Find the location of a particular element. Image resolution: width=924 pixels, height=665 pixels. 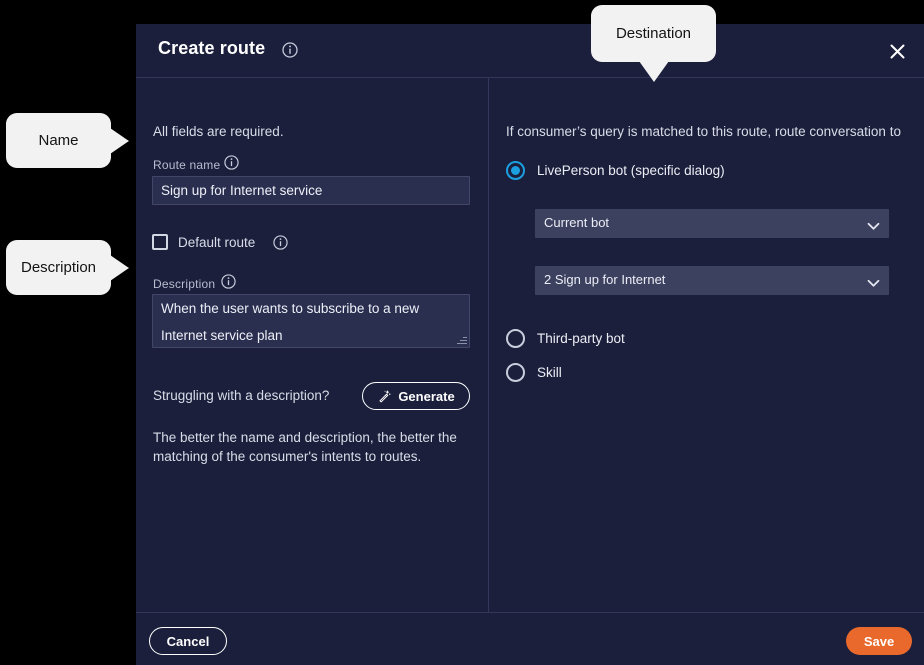

page-title: Create route is located at coordinates (212, 48).